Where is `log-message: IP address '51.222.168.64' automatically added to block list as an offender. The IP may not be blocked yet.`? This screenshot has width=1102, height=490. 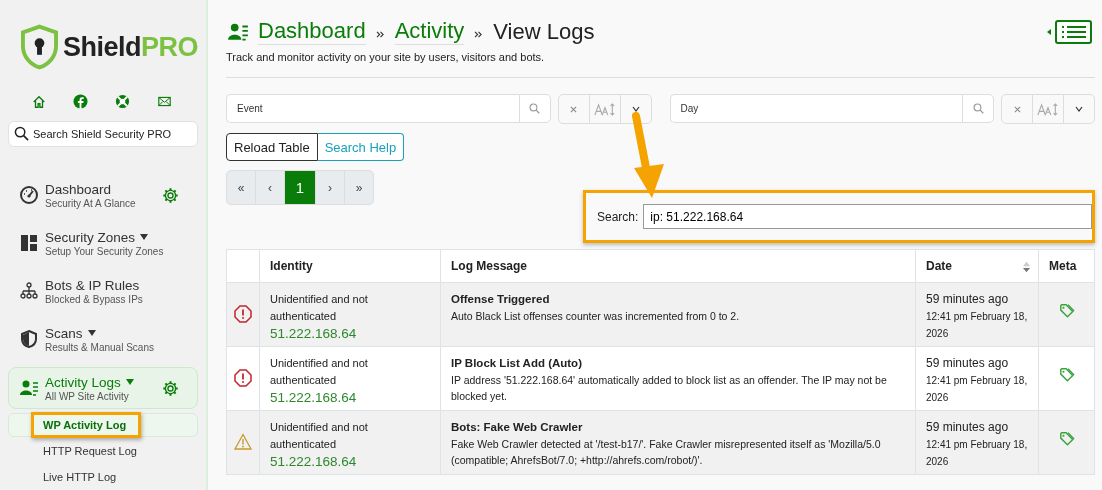
log-message: IP address '51.222.168.64' automatically added to block list as an offender. The IP may not be blocked yet. is located at coordinates (669, 388).